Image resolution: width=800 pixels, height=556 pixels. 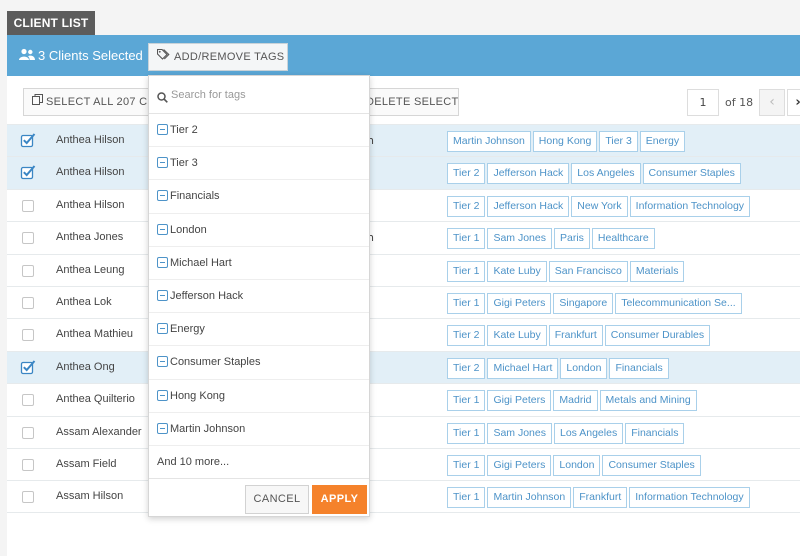 What do you see at coordinates (259, 297) in the screenshot?
I see `tag-option: Jefferson Hack` at bounding box center [259, 297].